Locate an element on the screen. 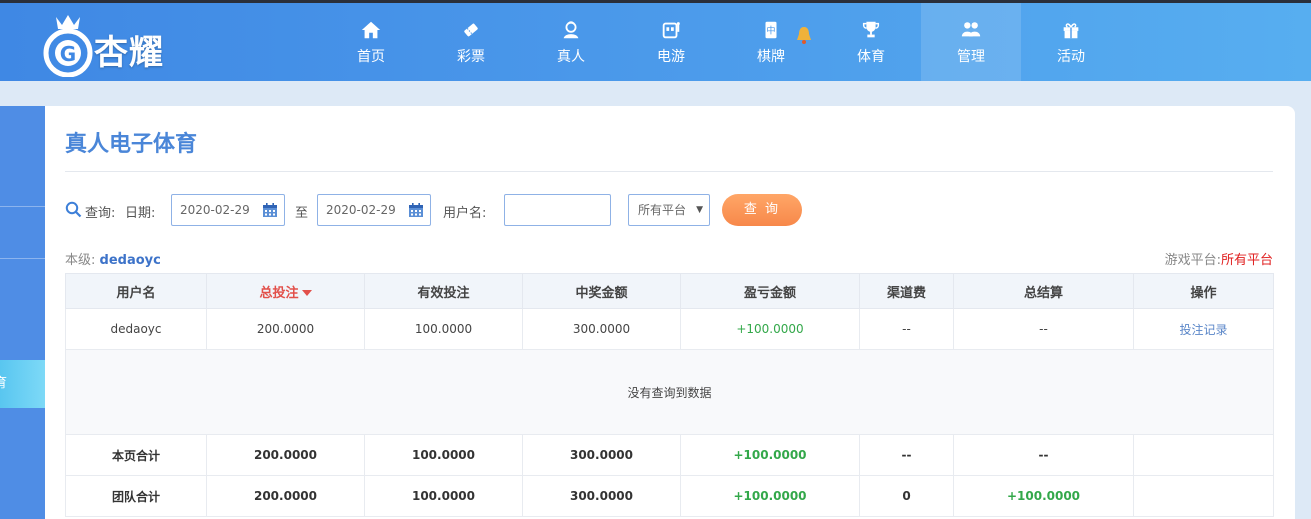  nav-label: 活动 is located at coordinates (1071, 56).